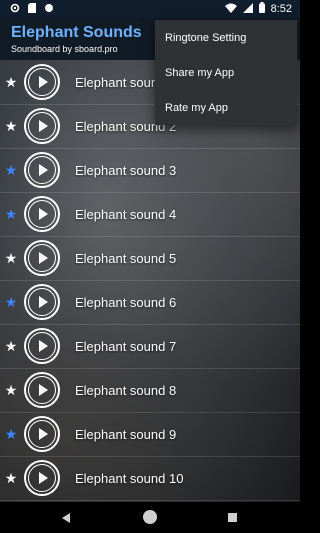 The width and height of the screenshot is (320, 533). I want to click on sound-label: Elephant sound 10, so click(129, 478).